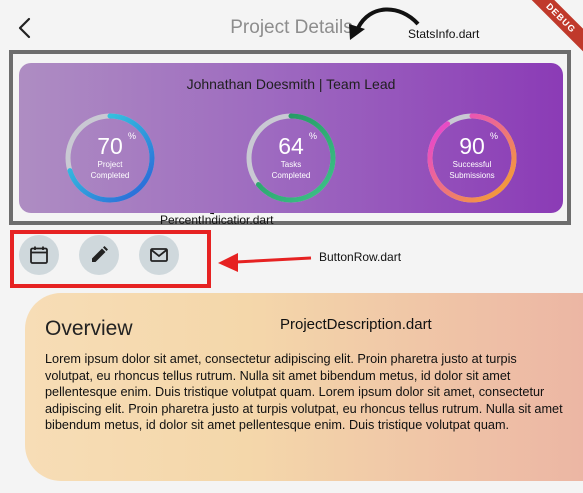  What do you see at coordinates (217, 220) in the screenshot?
I see `percent-indicator-annotation: PercentIndicatior.dart` at bounding box center [217, 220].